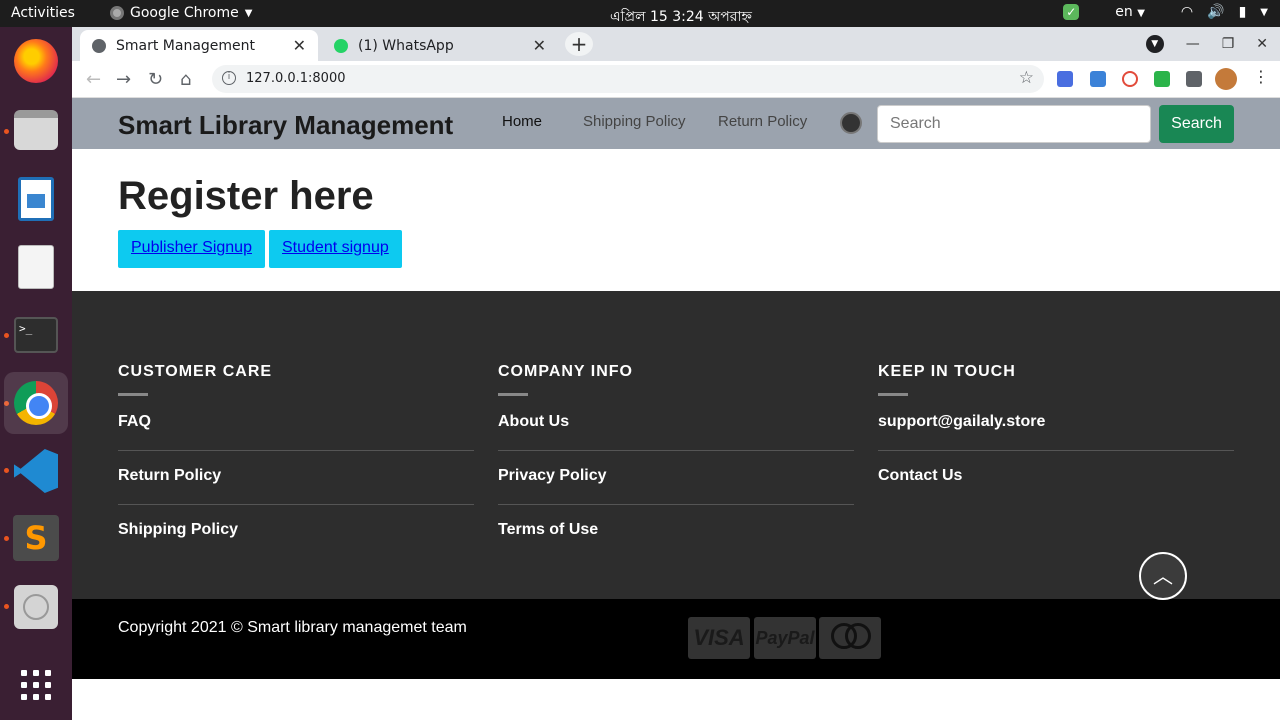  I want to click on nav-shipping-policy: Shipping Policy, so click(634, 121).